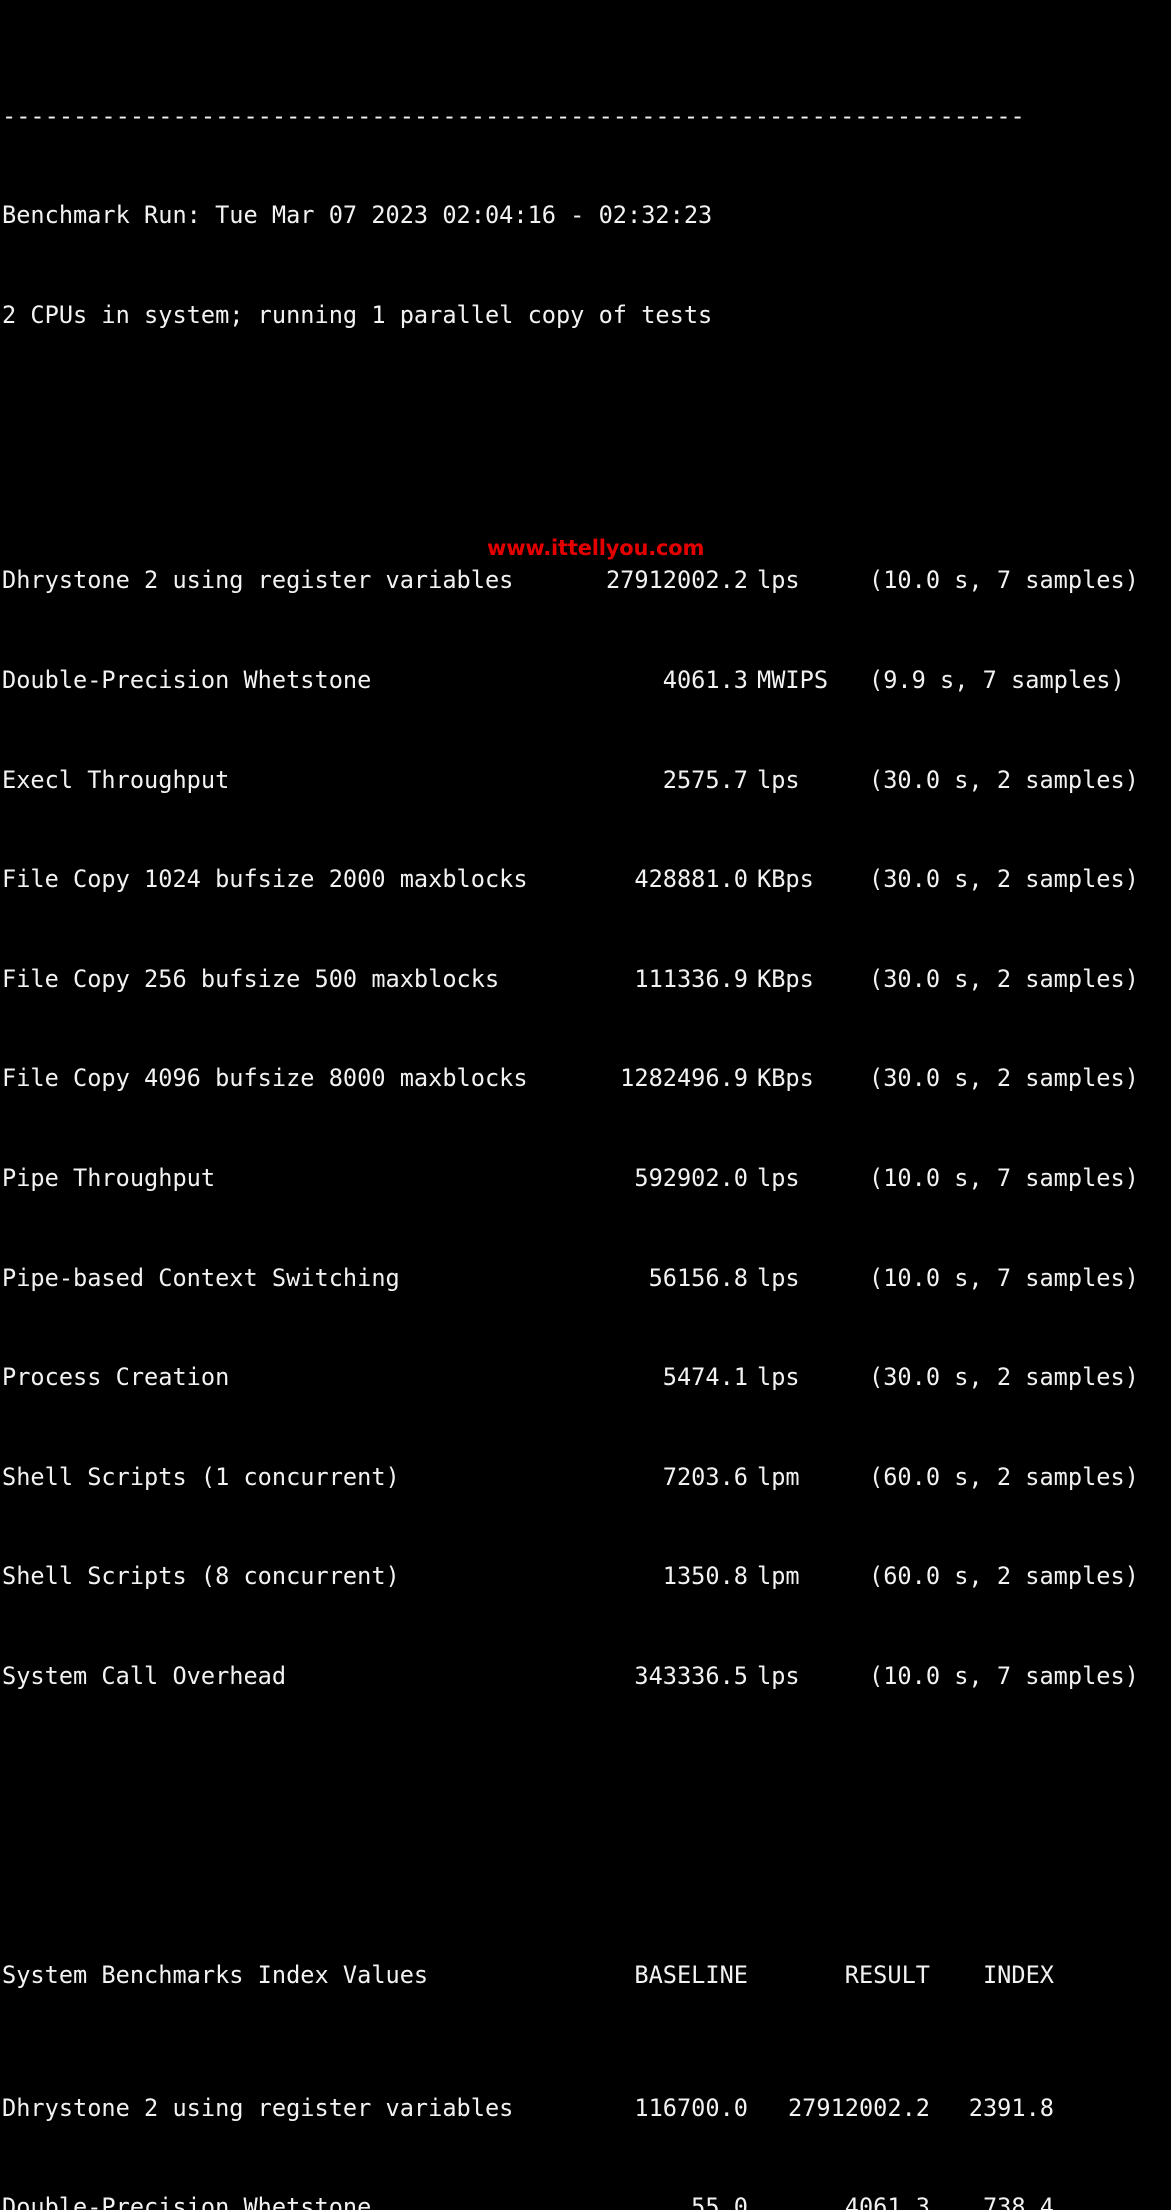 The width and height of the screenshot is (1171, 2210). What do you see at coordinates (1018, 1974) in the screenshot?
I see `column-header-index: INDEX` at bounding box center [1018, 1974].